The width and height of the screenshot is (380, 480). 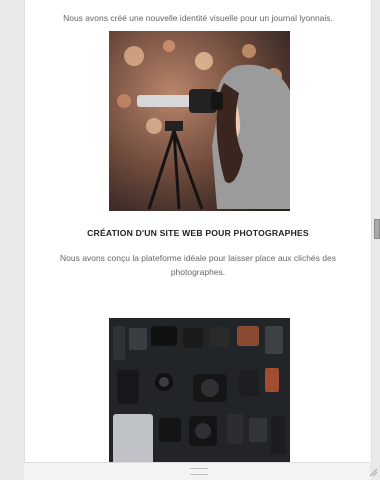 I want to click on drag-handle-icon, so click(x=199, y=471).